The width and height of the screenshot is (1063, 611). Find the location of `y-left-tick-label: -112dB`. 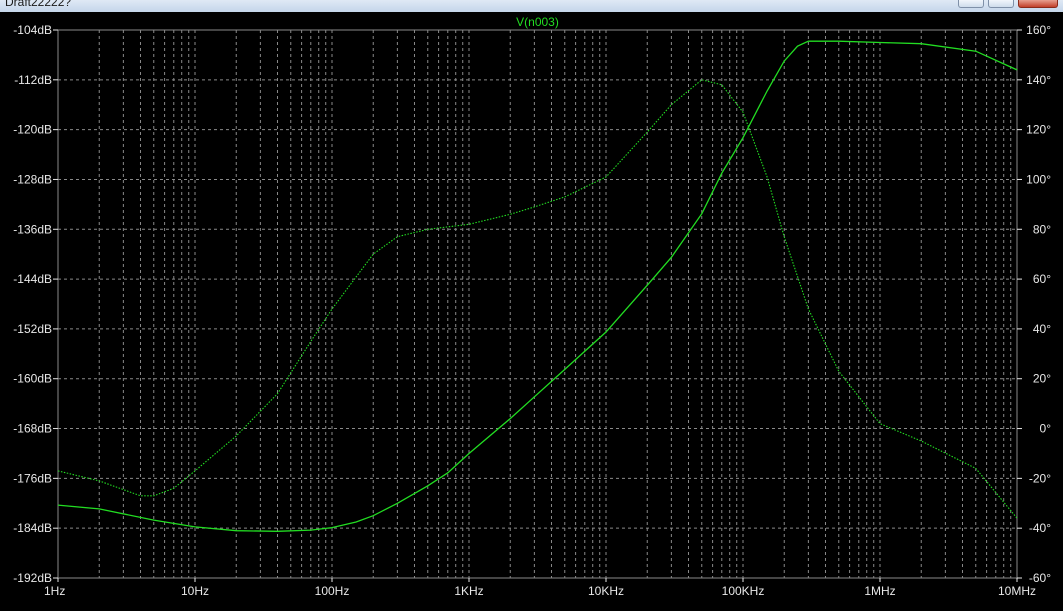

y-left-tick-label: -112dB is located at coordinates (33, 80).